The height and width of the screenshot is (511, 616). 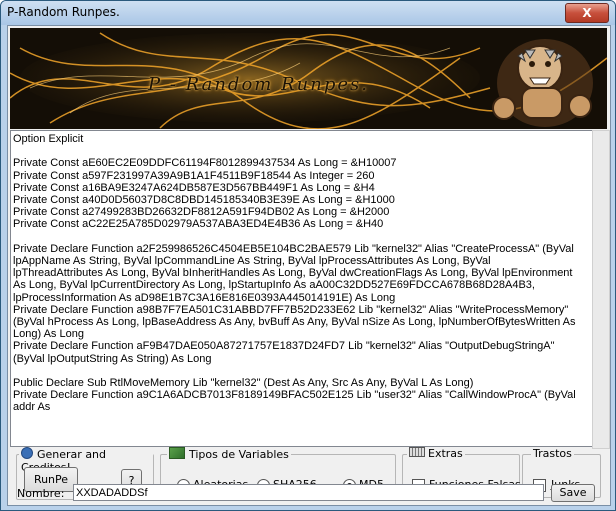 What do you see at coordinates (587, 13) in the screenshot?
I see `close-button: X` at bounding box center [587, 13].